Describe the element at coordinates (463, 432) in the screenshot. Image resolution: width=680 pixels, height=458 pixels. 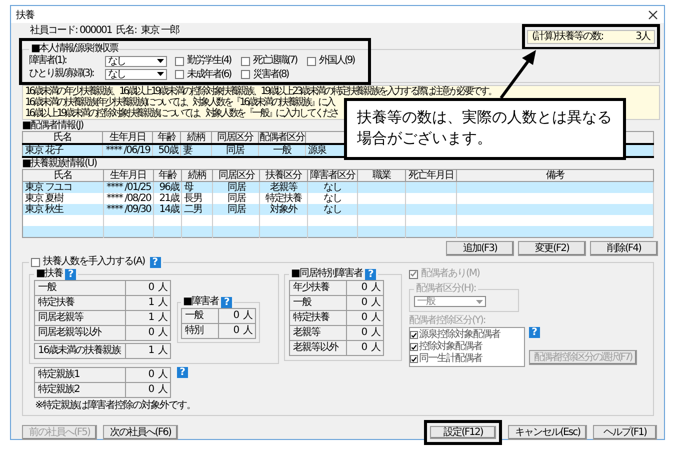
I see `footer-button: 設定(F12)` at that location.